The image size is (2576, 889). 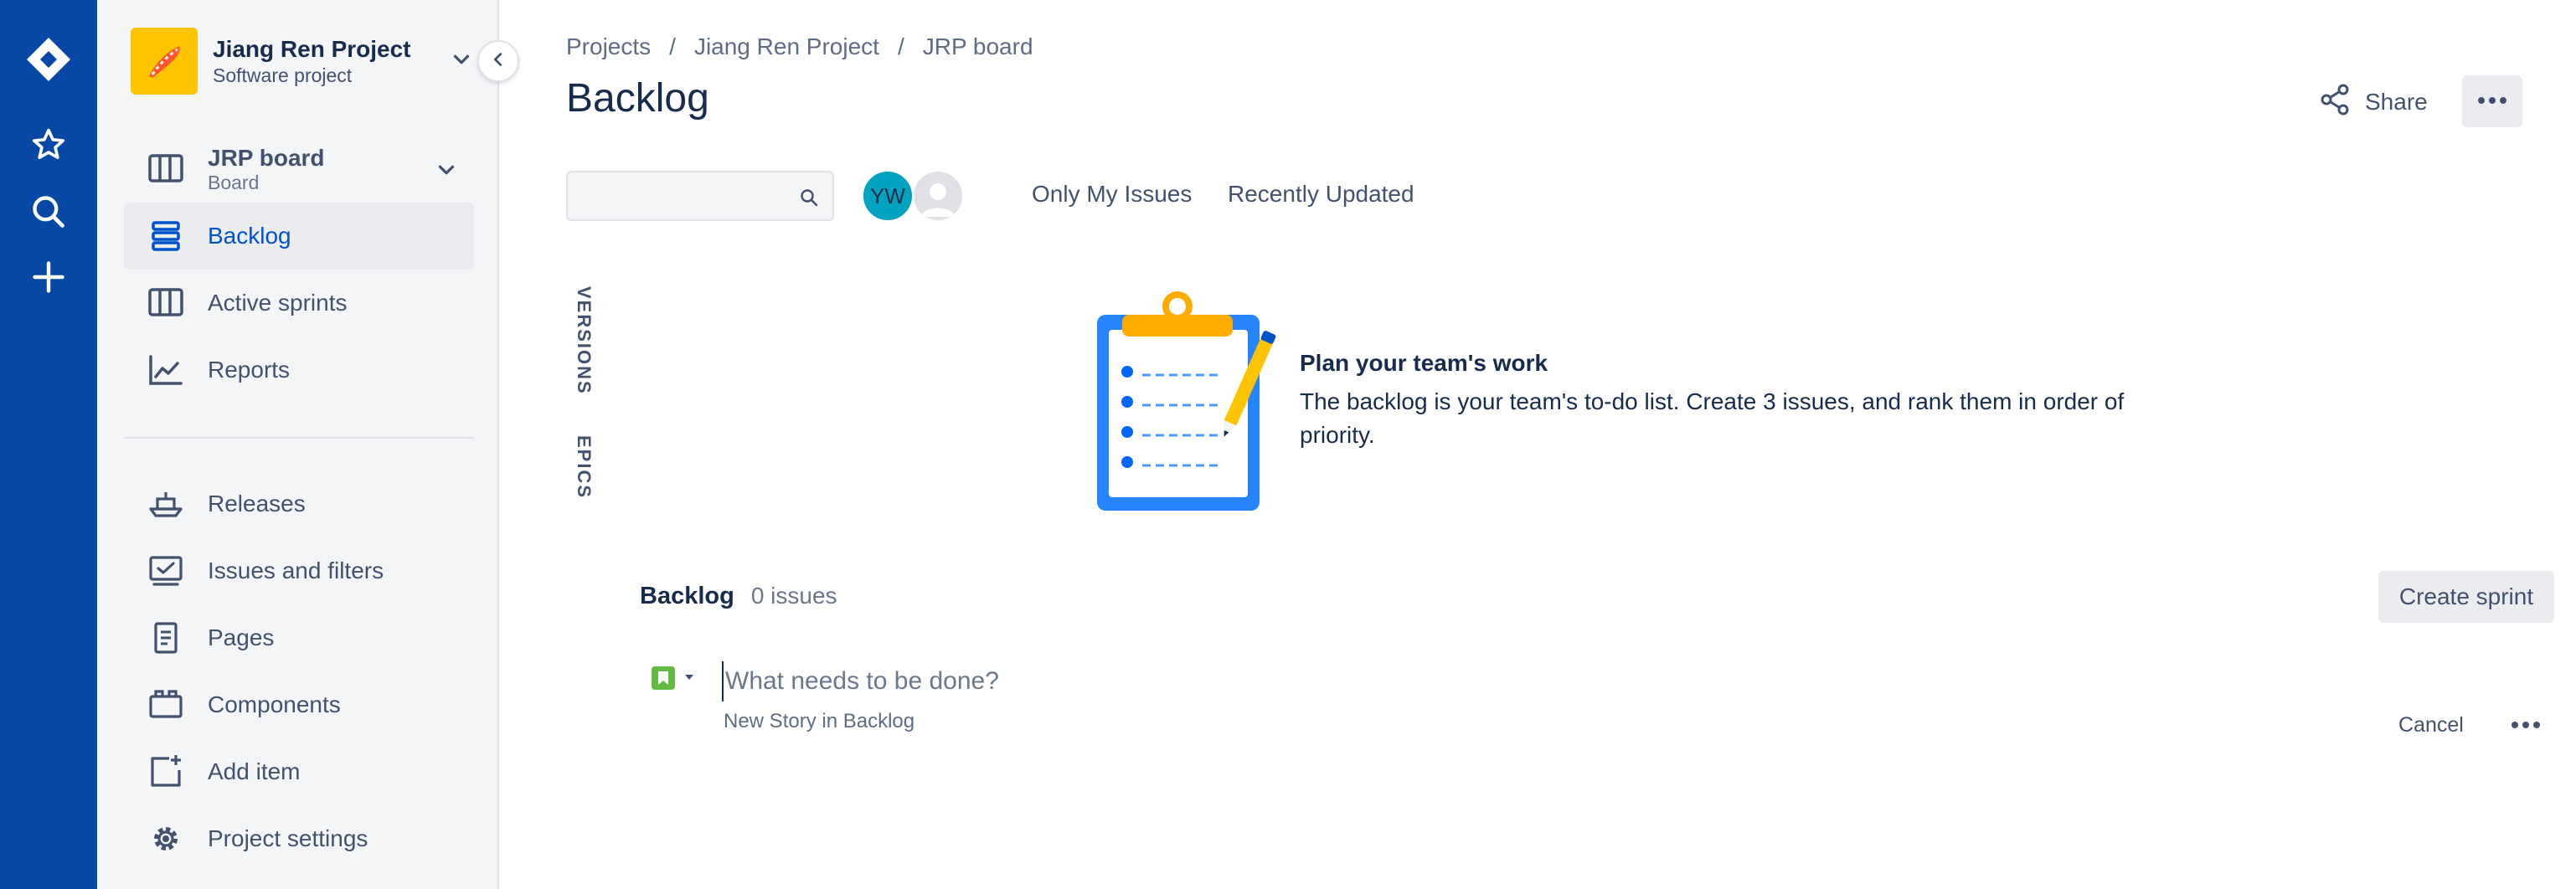 I want to click on clipboard-illustration, so click(x=1186, y=405).